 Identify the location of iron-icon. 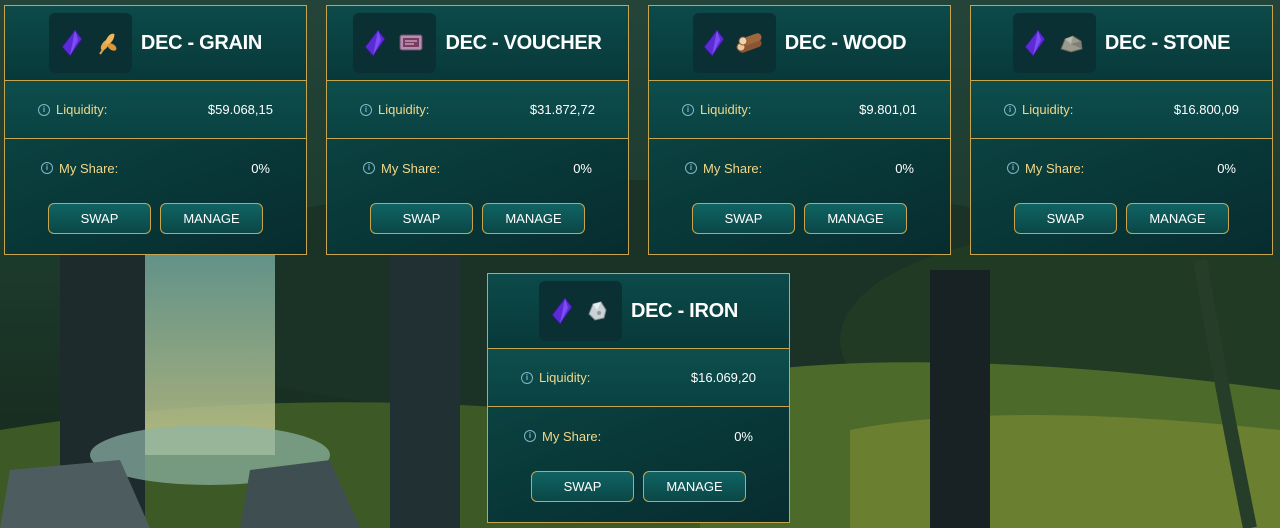
(597, 311).